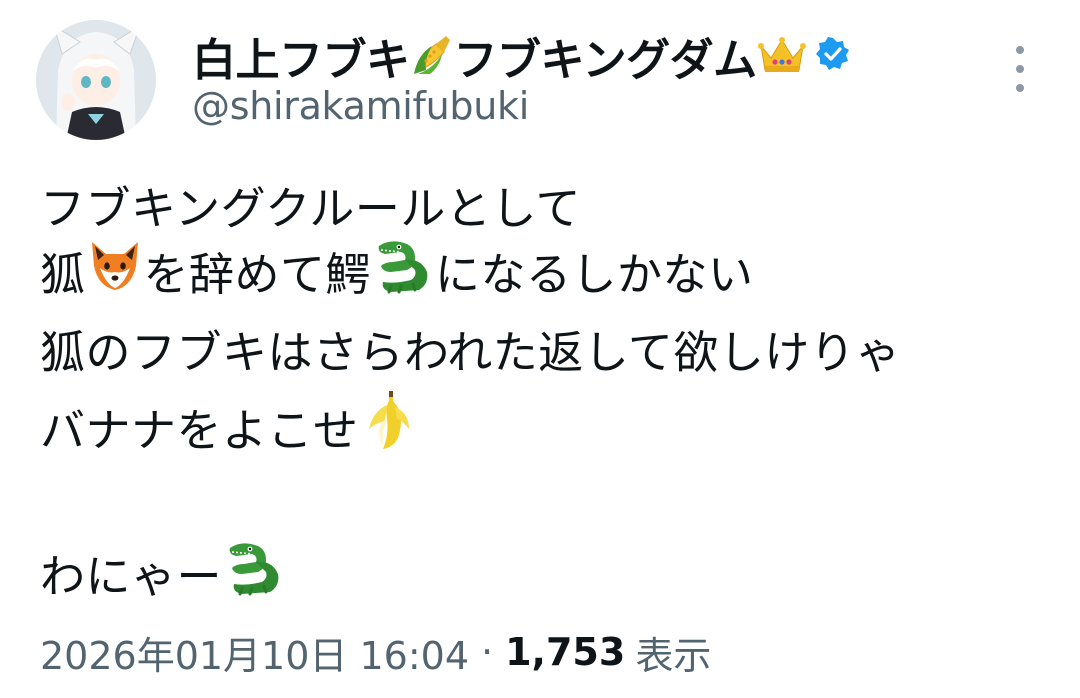 This screenshot has height=698, width=1080. What do you see at coordinates (257, 274) in the screenshot?
I see `tweet-text-segment: を辞めて鰐` at bounding box center [257, 274].